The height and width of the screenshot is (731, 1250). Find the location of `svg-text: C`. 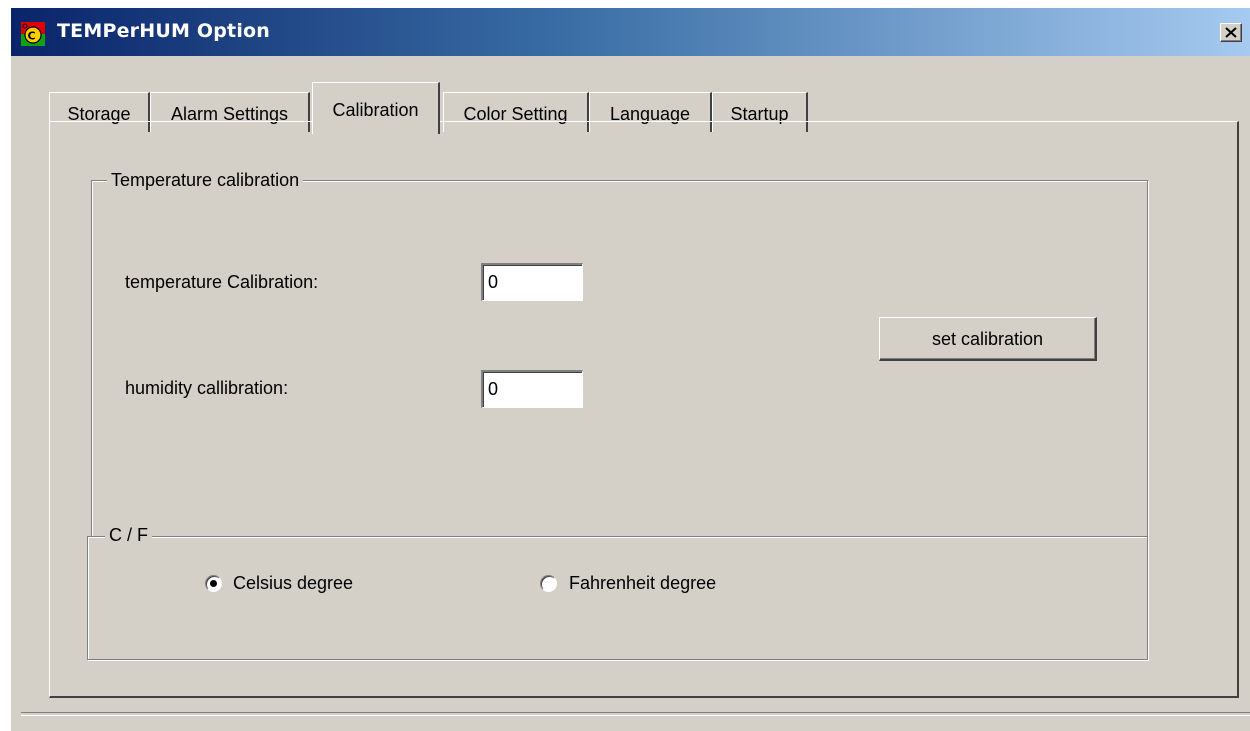

svg-text: C is located at coordinates (32, 36).